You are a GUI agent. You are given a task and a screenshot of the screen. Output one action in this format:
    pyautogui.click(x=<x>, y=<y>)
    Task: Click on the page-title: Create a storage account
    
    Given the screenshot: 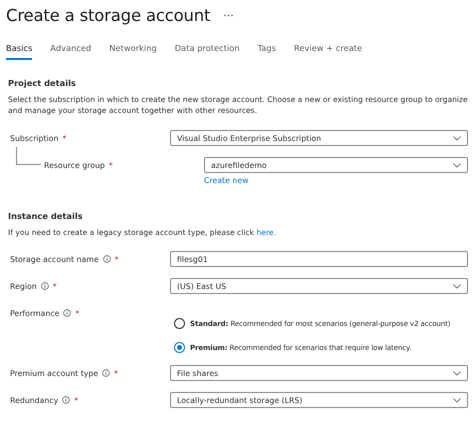 What is the action you would take?
    pyautogui.click(x=108, y=15)
    